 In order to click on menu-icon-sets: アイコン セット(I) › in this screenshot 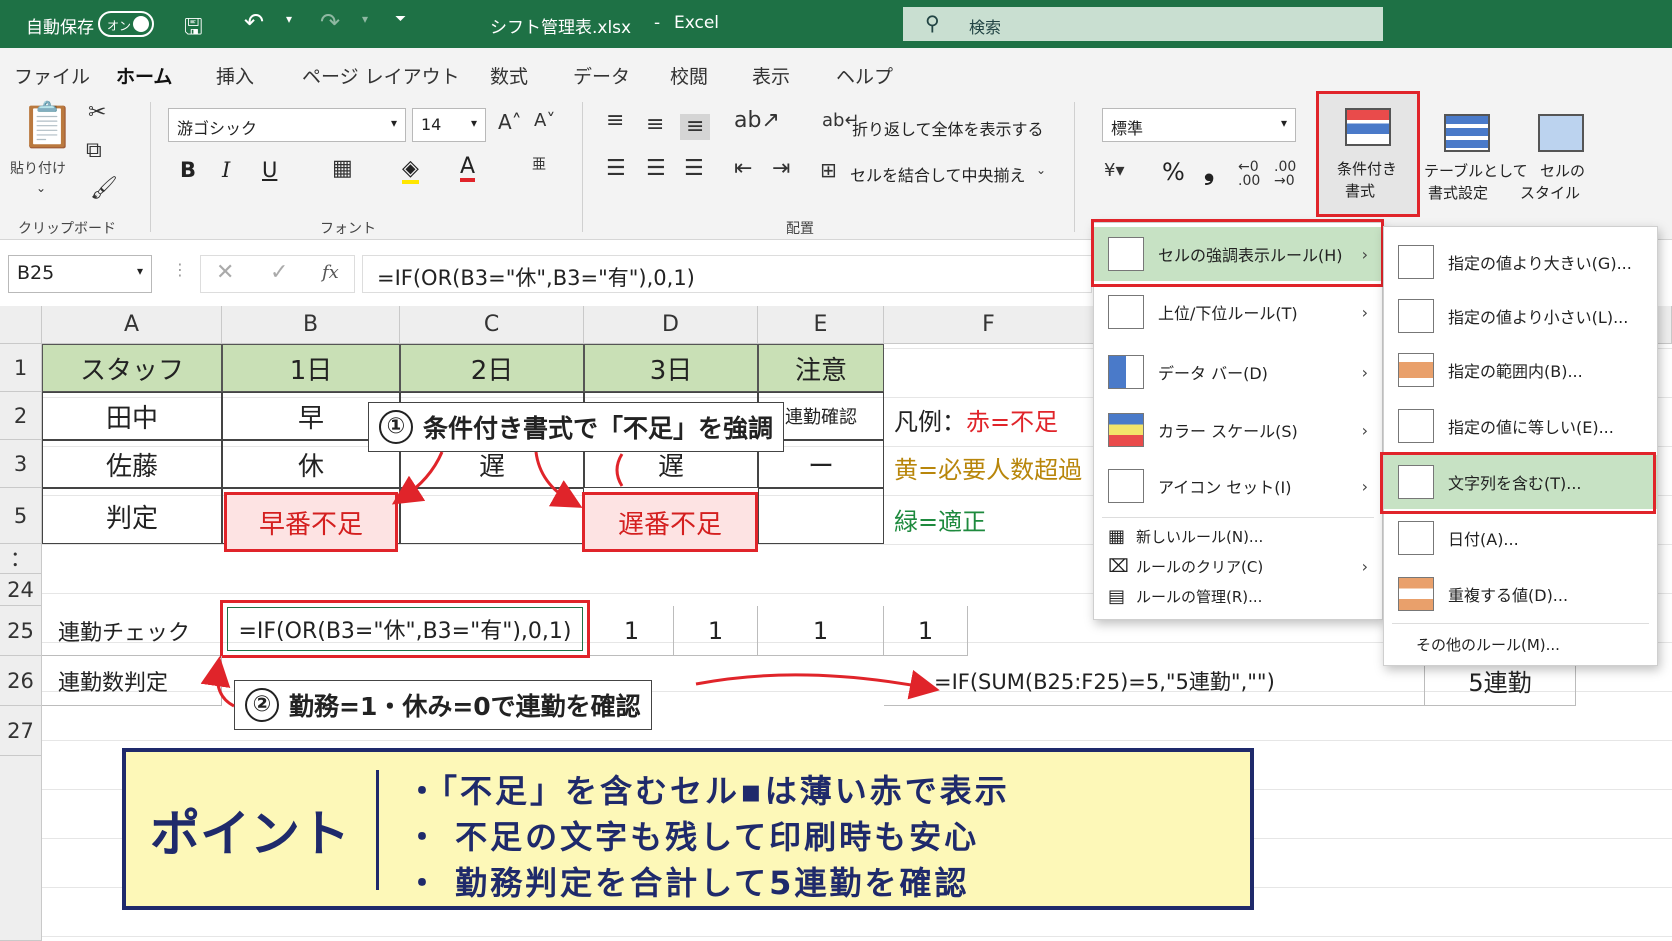, I will do `click(1238, 486)`.